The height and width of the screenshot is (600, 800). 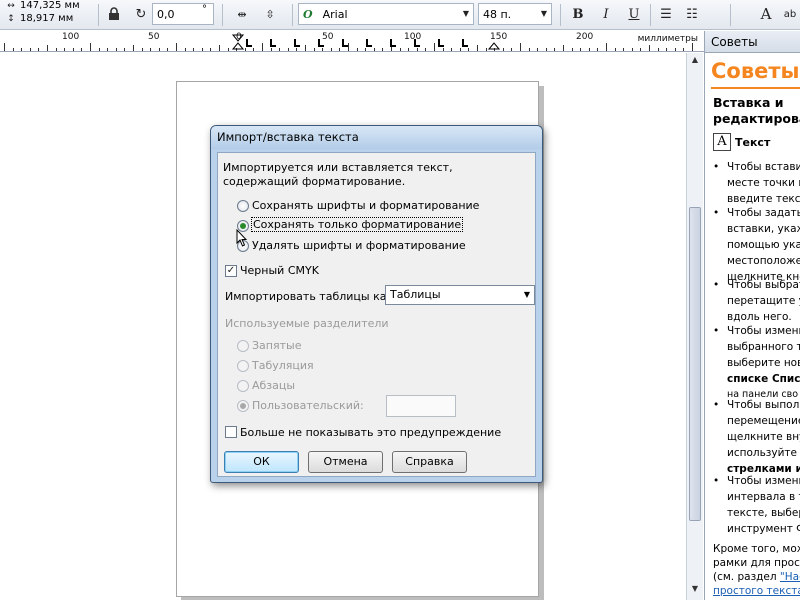 What do you see at coordinates (763, 167) in the screenshot?
I see `tip-text: Чтобы вставит` at bounding box center [763, 167].